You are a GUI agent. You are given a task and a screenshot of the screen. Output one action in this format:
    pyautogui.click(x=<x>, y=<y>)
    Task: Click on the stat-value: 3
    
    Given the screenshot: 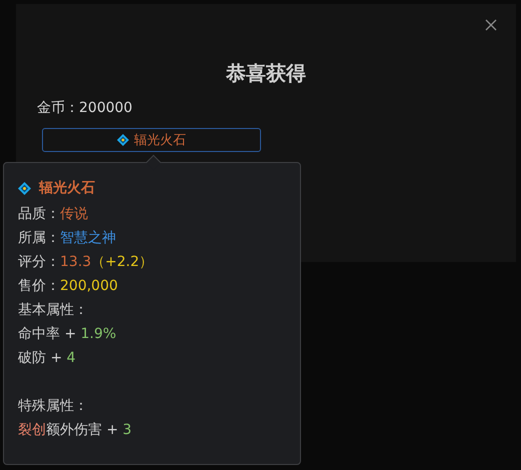 What is the action you would take?
    pyautogui.click(x=127, y=430)
    